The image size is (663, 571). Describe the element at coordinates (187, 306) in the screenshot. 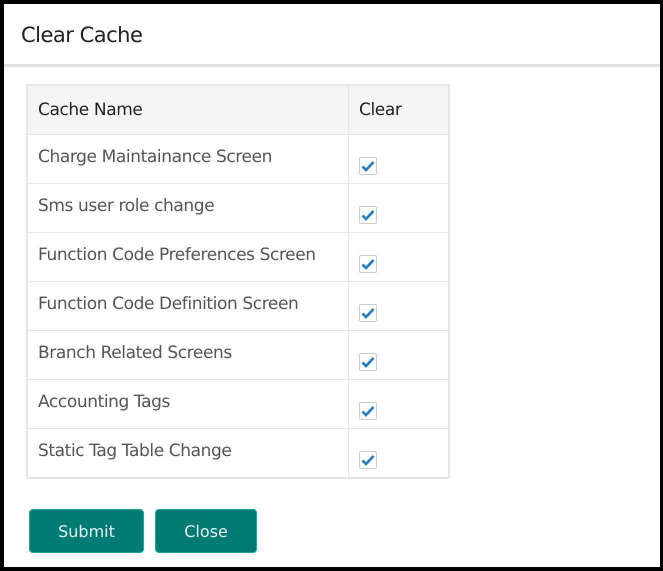

I see `table-cell: Function Code Definition Screen` at that location.